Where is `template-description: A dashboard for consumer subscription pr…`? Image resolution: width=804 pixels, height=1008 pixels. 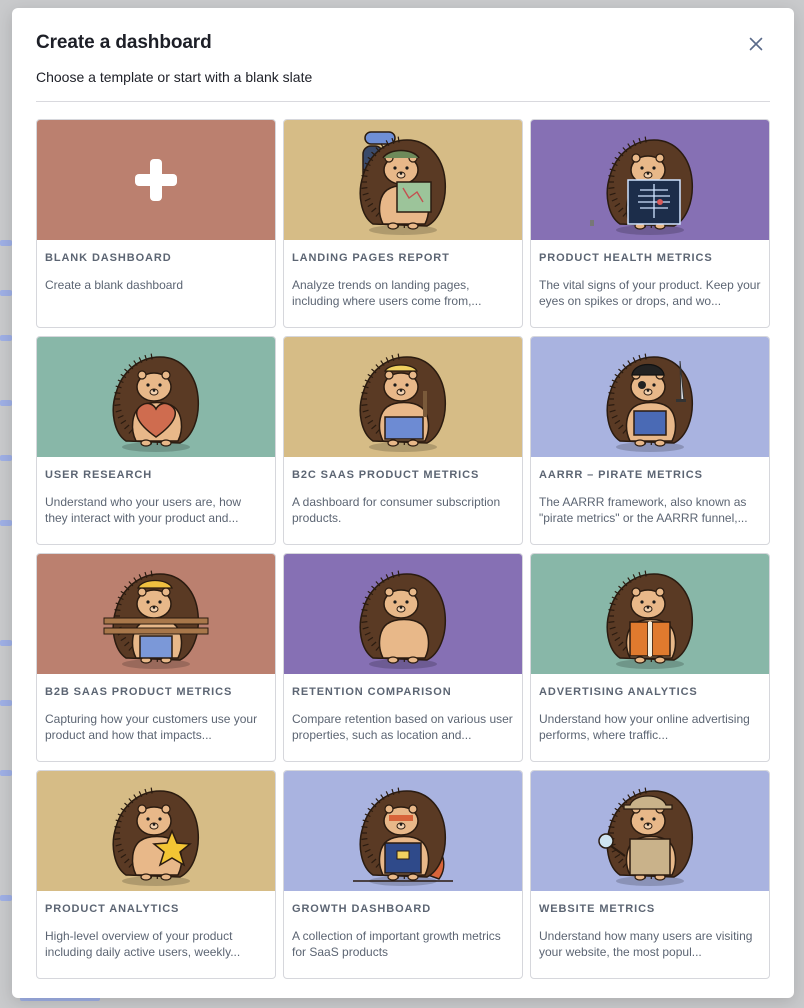 template-description: A dashboard for consumer subscription pr… is located at coordinates (396, 510).